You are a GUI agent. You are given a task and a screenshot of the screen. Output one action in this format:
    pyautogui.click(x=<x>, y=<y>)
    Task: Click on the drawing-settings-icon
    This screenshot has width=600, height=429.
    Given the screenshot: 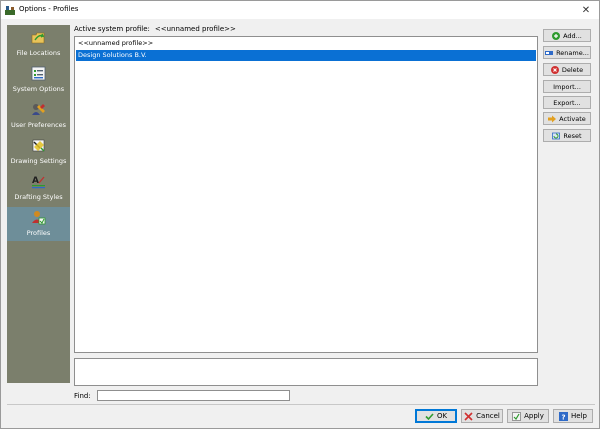 What is the action you would take?
    pyautogui.click(x=38, y=145)
    